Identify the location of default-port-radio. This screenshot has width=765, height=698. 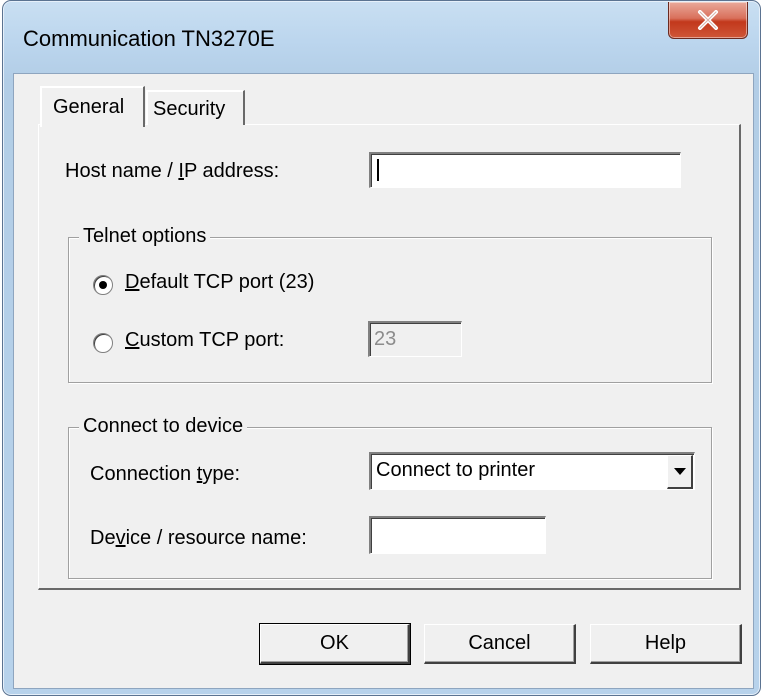
(103, 285).